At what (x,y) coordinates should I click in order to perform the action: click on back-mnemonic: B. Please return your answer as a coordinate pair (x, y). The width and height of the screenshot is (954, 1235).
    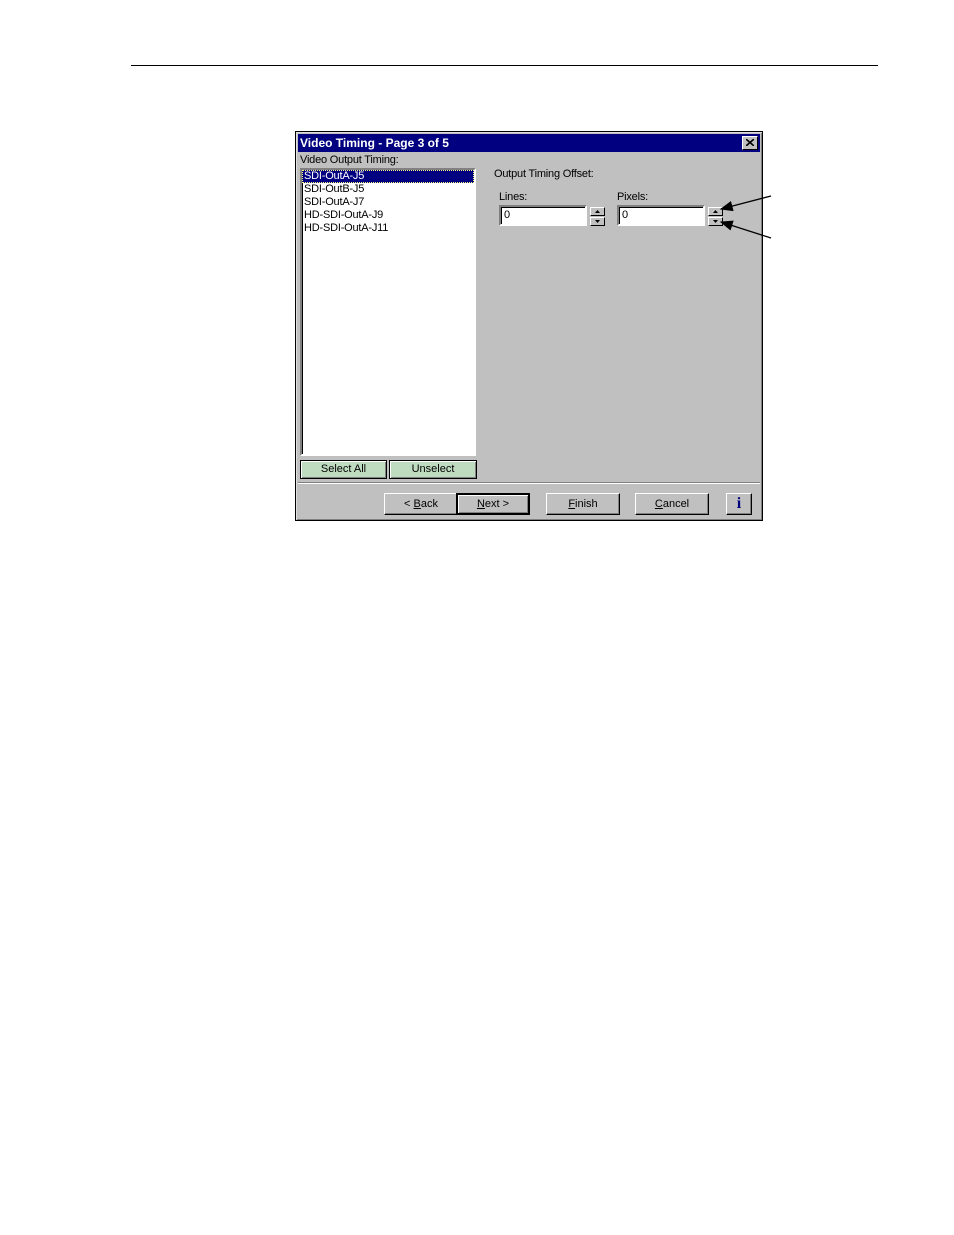
    Looking at the image, I should click on (417, 504).